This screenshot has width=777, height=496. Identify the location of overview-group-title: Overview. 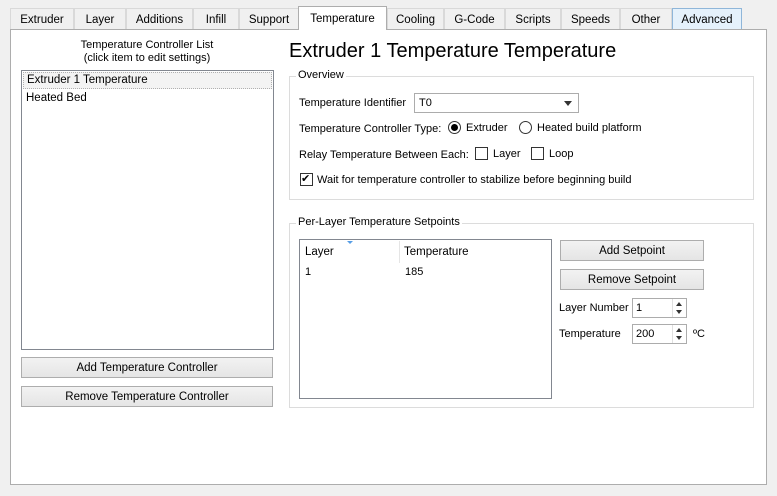
(321, 75).